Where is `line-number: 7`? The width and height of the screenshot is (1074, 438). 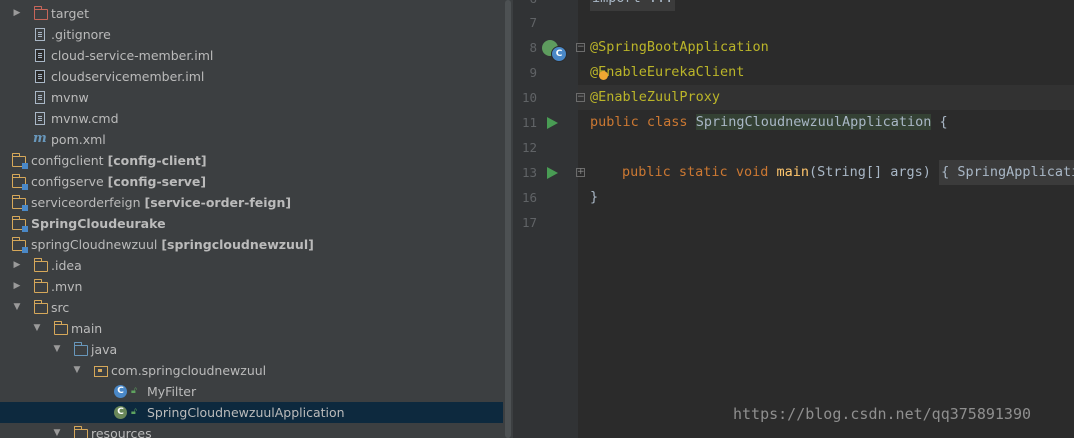
line-number: 7 is located at coordinates (533, 22).